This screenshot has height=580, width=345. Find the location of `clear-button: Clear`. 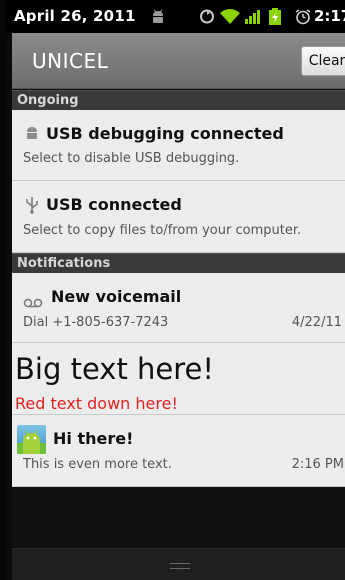

clear-button: Clear is located at coordinates (323, 61).